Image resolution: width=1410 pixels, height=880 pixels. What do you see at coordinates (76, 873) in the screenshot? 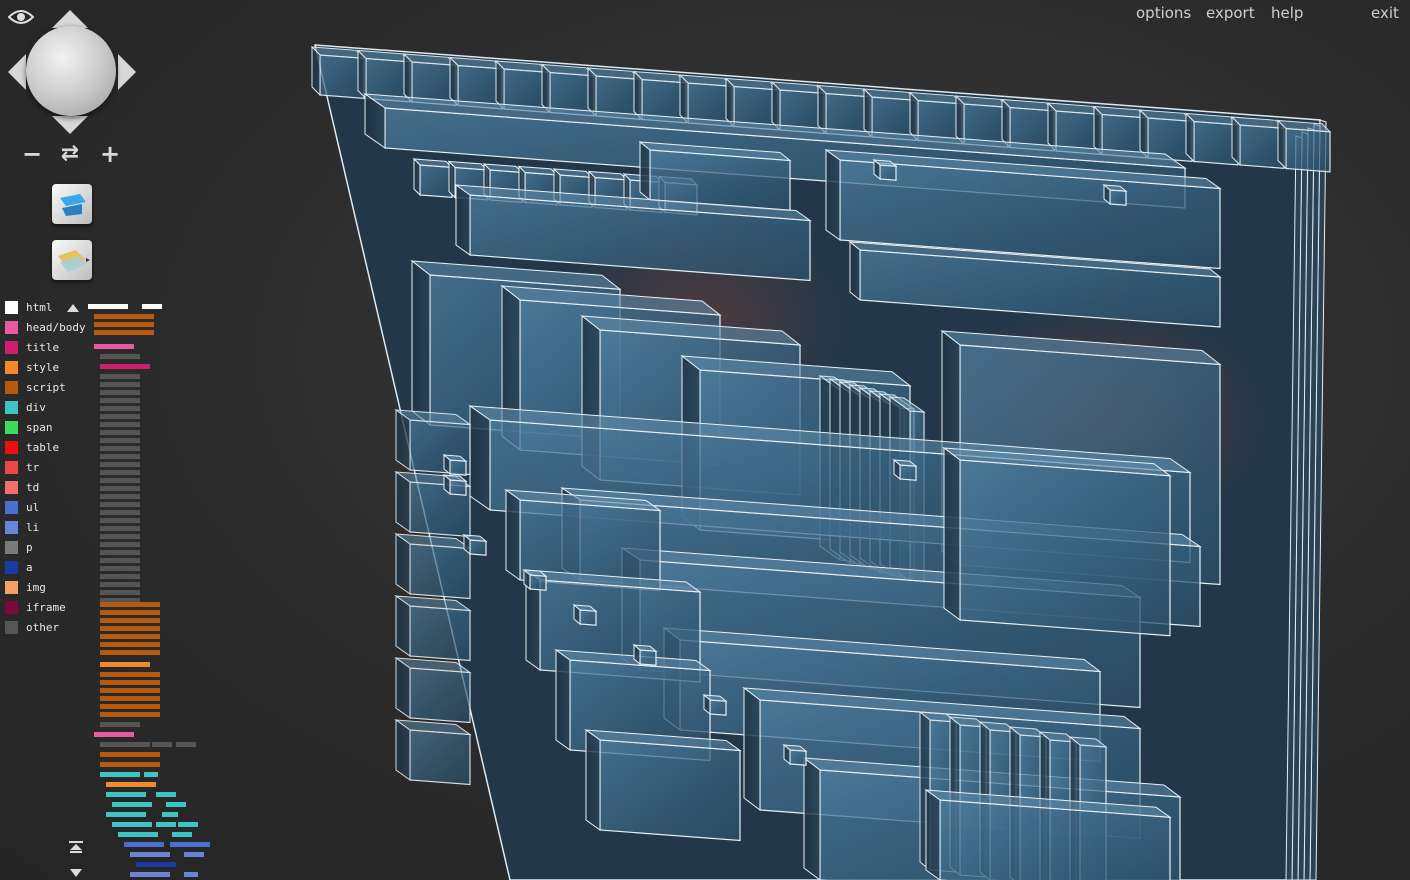
I see `scroll-down-icon` at bounding box center [76, 873].